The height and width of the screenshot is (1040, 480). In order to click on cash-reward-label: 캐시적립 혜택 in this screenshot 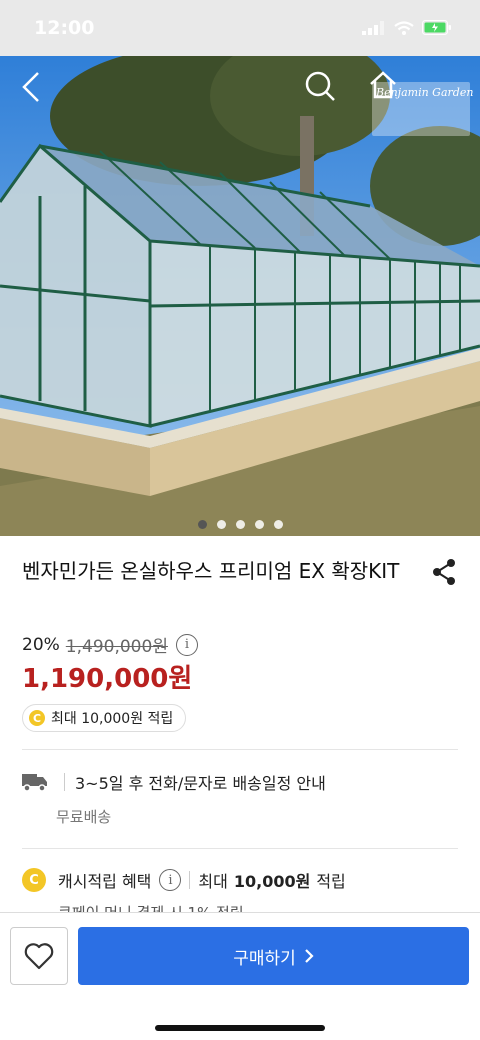, I will do `click(105, 881)`.